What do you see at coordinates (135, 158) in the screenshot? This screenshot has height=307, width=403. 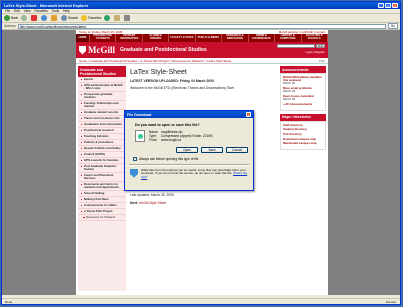 I see `always-ask-checkbox: ✓` at bounding box center [135, 158].